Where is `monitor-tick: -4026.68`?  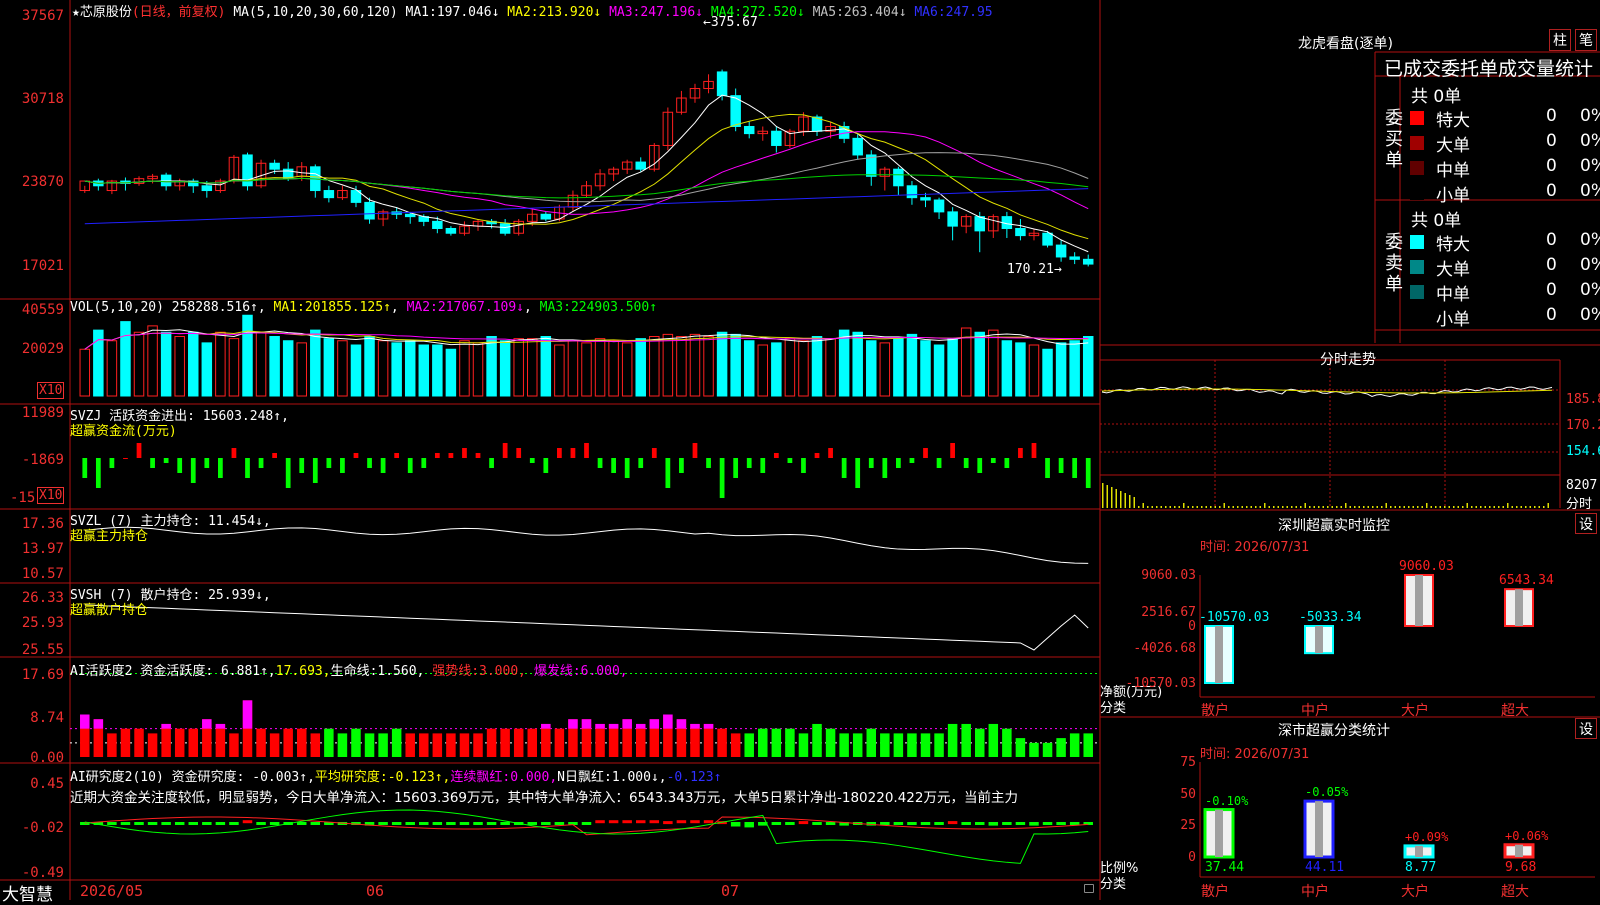 monitor-tick: -4026.68 is located at coordinates (1164, 648).